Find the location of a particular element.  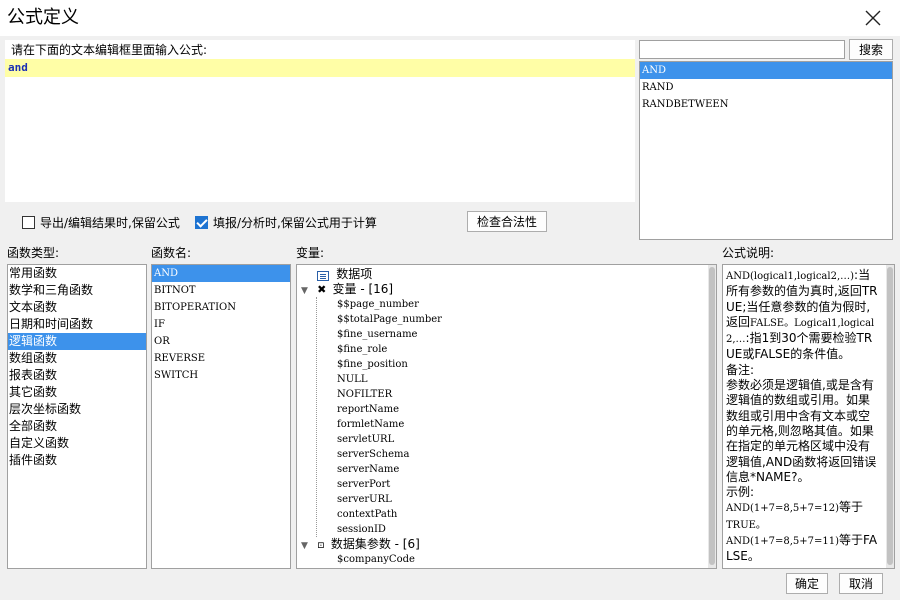

variable-item: $fine_username is located at coordinates (502, 334).